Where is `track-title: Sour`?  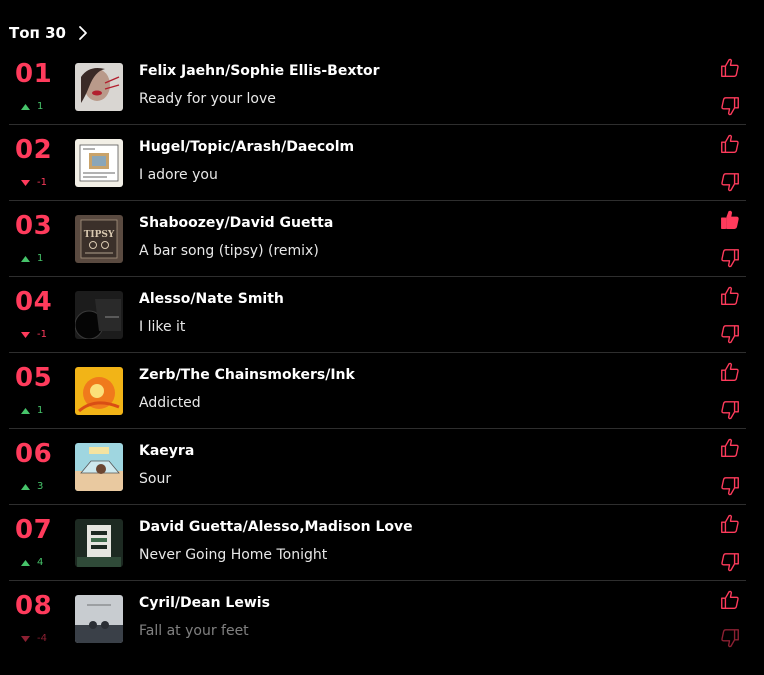
track-title: Sour is located at coordinates (155, 479).